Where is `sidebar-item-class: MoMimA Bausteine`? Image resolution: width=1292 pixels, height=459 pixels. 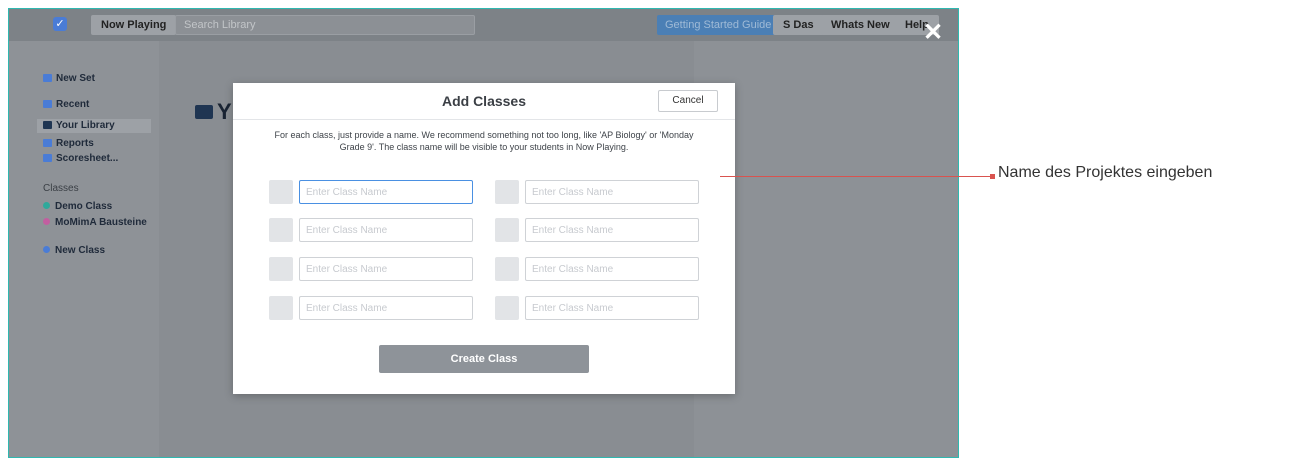
sidebar-item-class: MoMimA Bausteine is located at coordinates (95, 223).